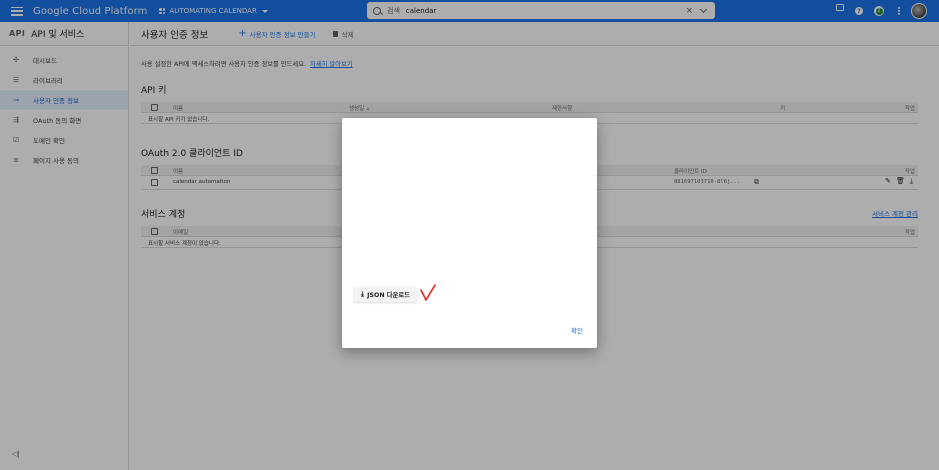  I want to click on download-json-label: JSON 다운로드, so click(388, 295).